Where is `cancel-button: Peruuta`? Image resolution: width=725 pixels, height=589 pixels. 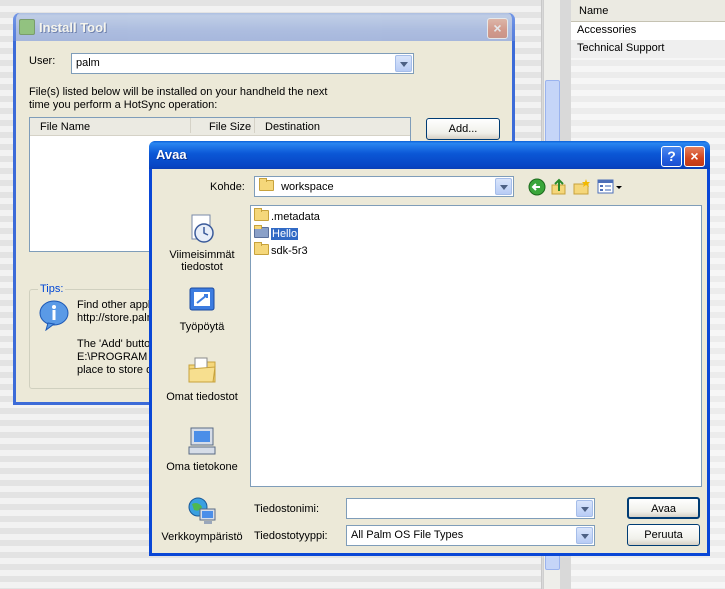 cancel-button: Peruuta is located at coordinates (663, 535).